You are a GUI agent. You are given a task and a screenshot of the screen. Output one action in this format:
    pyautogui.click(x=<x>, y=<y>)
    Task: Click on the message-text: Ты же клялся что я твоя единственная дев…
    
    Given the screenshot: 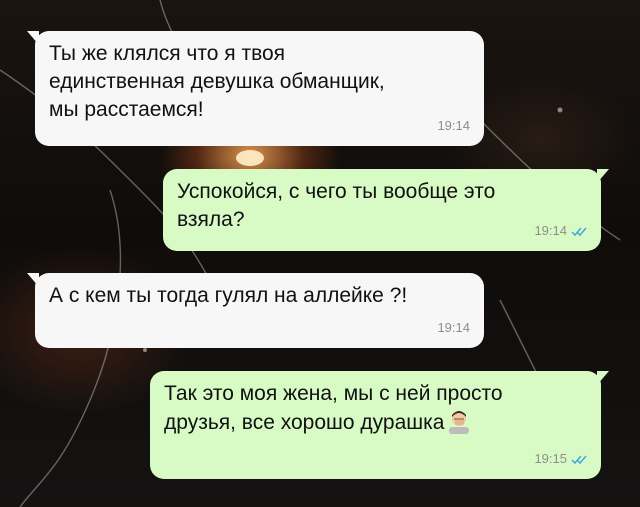 What is the action you would take?
    pyautogui.click(x=217, y=81)
    